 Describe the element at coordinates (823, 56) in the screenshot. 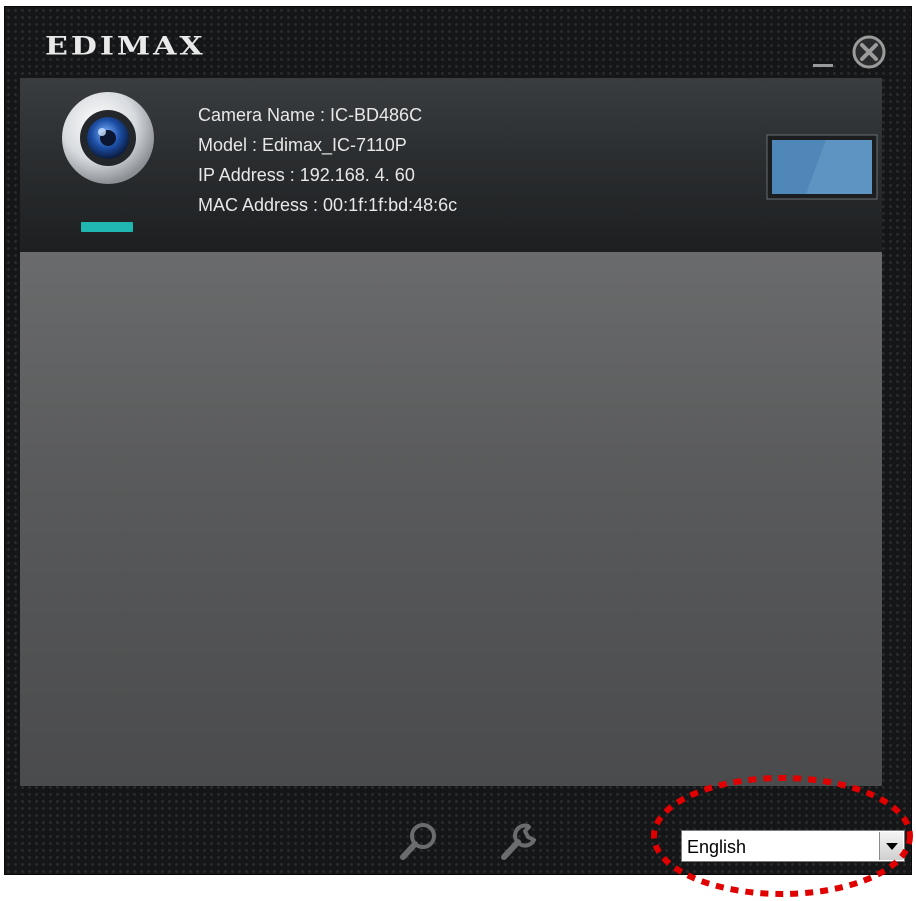

I see `minimize-button` at that location.